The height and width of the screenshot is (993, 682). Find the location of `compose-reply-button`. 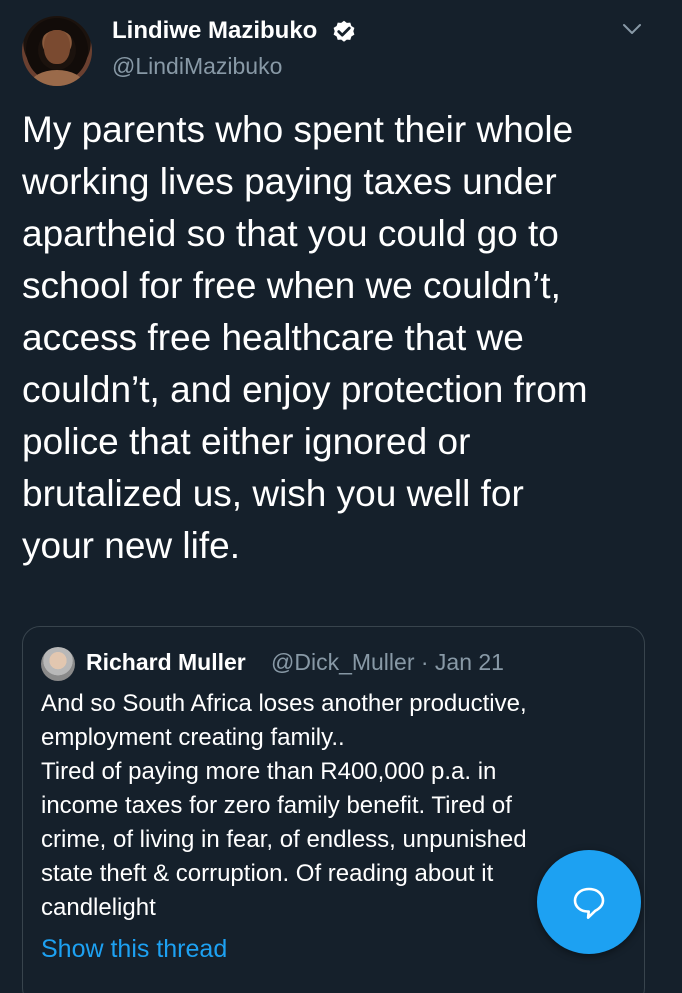

compose-reply-button is located at coordinates (589, 902).